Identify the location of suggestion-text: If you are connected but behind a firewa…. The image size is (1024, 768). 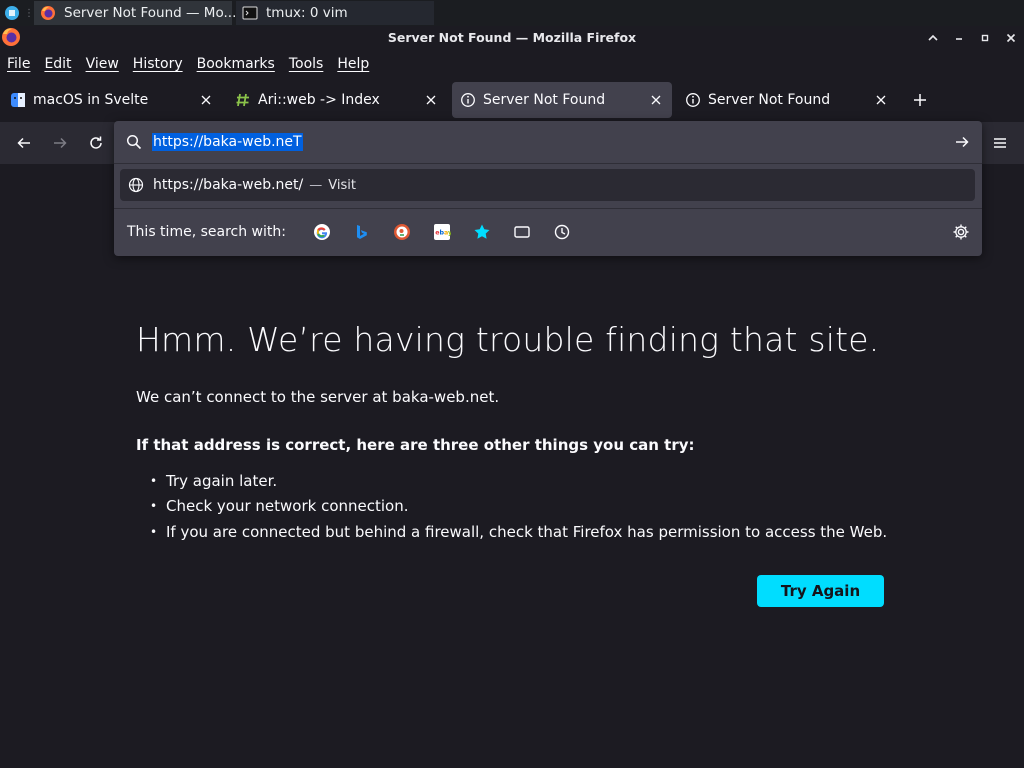
(527, 531).